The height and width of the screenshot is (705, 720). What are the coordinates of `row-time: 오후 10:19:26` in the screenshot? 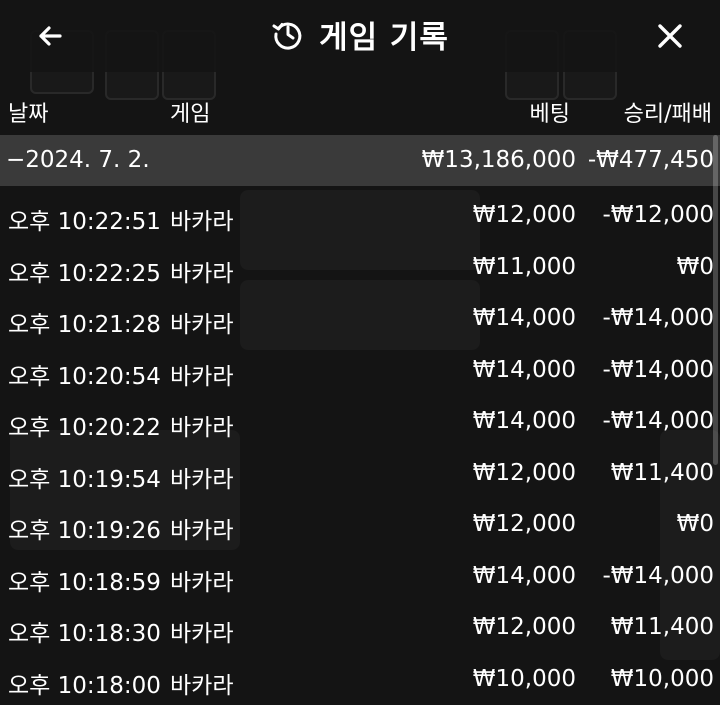 It's located at (84, 528).